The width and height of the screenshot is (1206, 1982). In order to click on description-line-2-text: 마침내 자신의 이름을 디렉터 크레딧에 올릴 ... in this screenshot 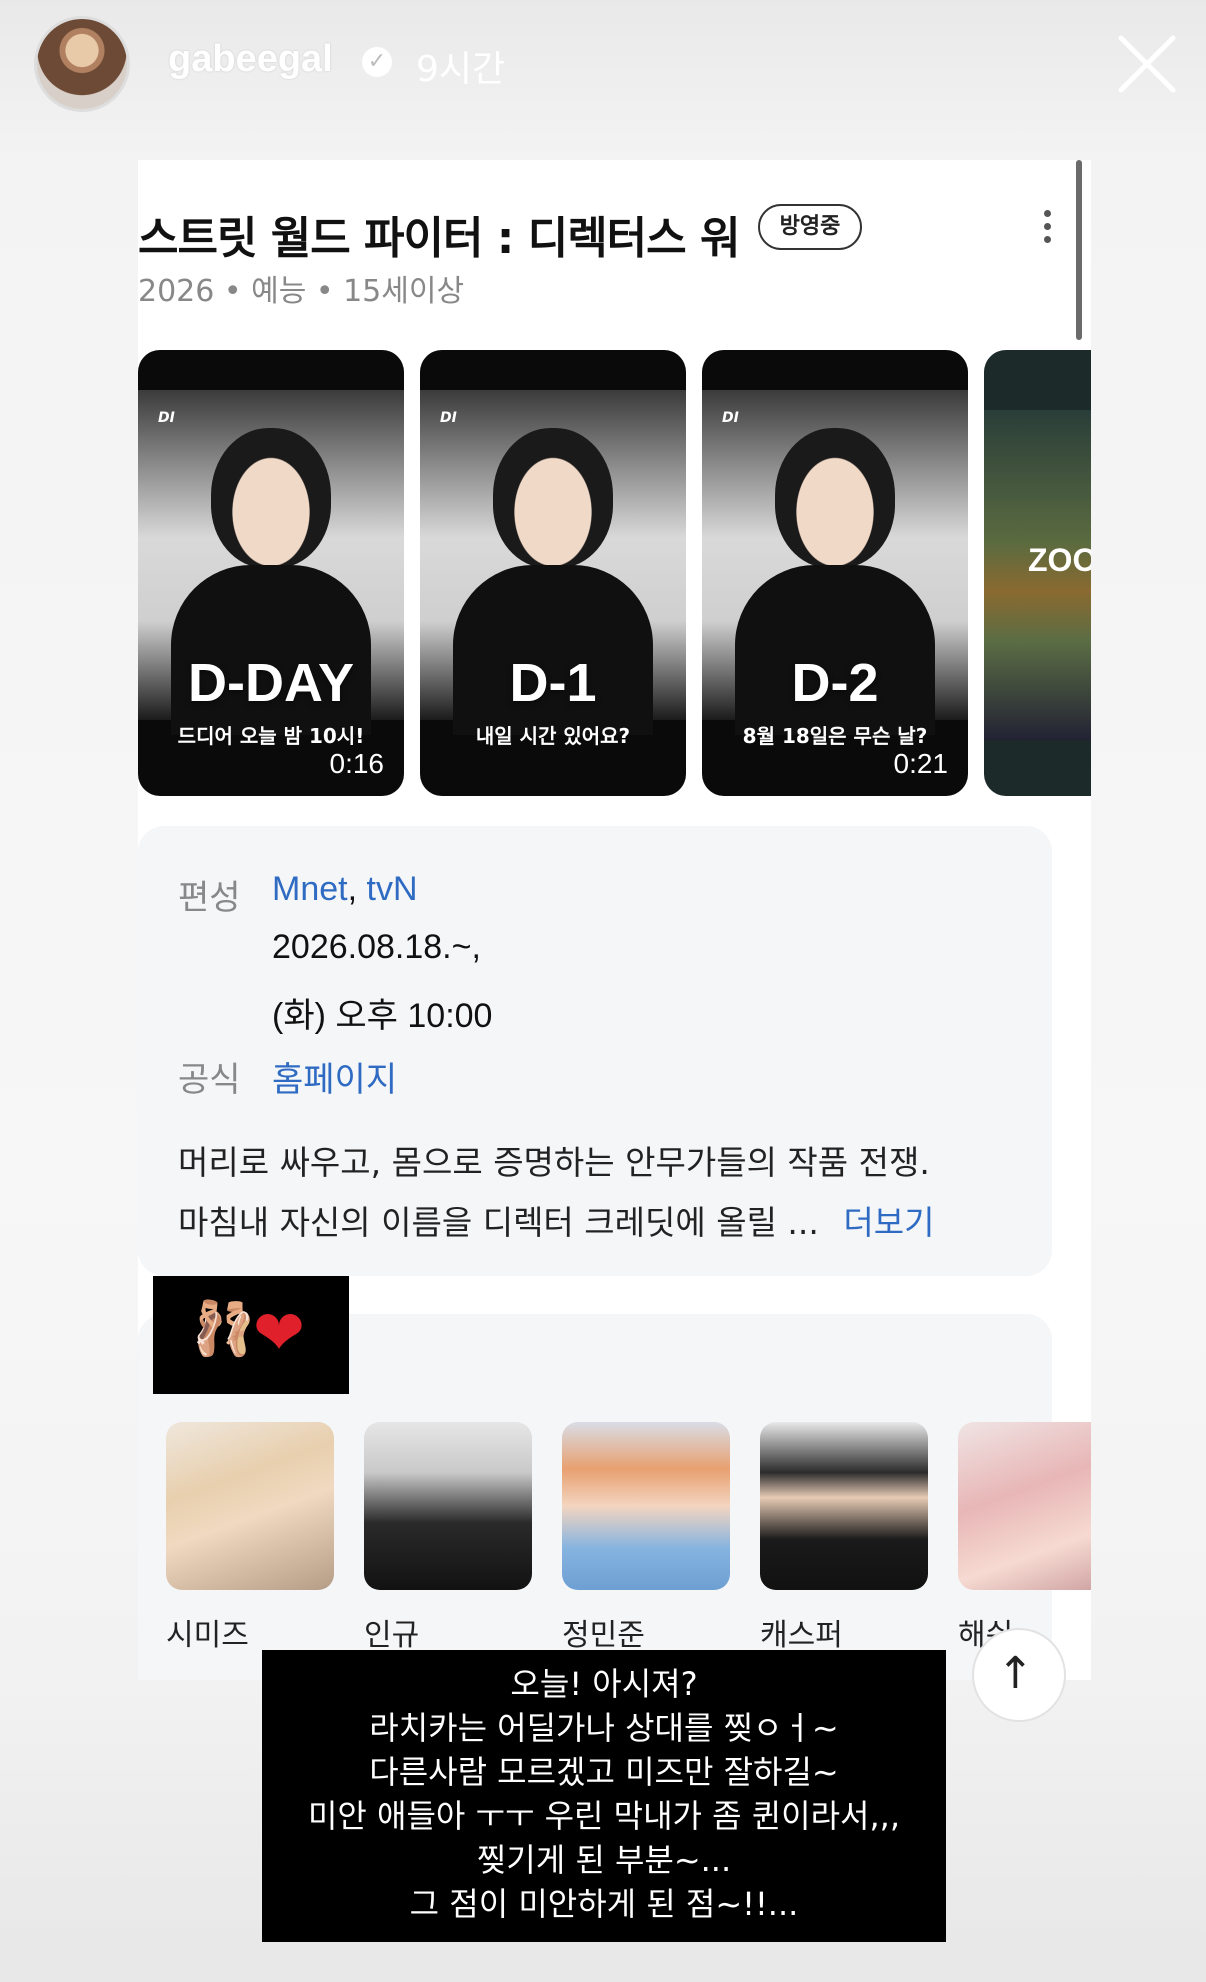, I will do `click(498, 1222)`.